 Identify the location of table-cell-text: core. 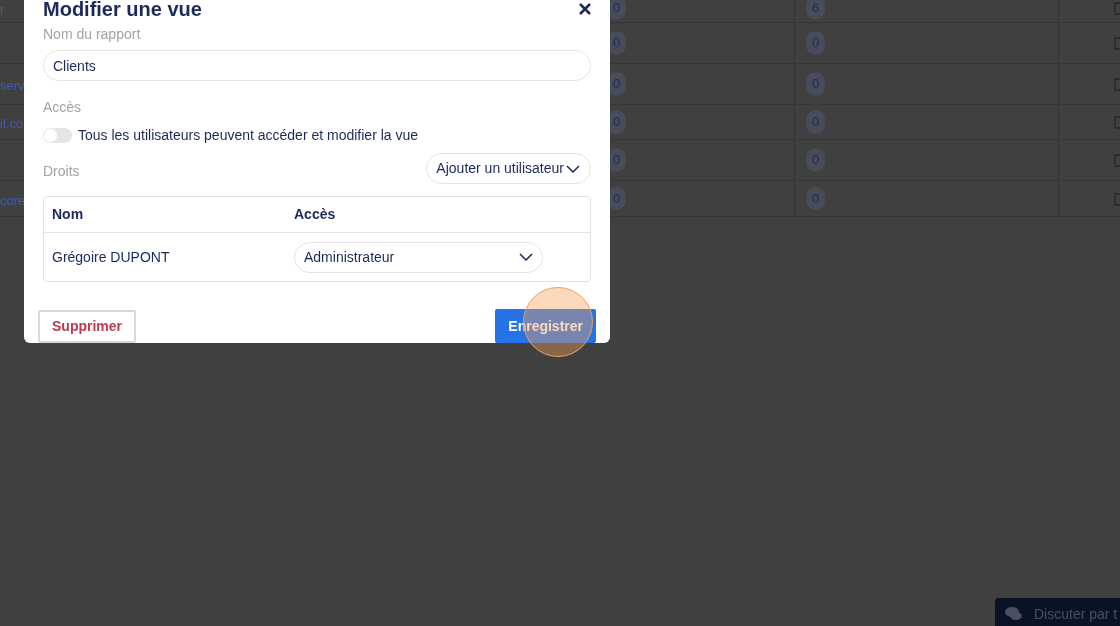
(13, 200).